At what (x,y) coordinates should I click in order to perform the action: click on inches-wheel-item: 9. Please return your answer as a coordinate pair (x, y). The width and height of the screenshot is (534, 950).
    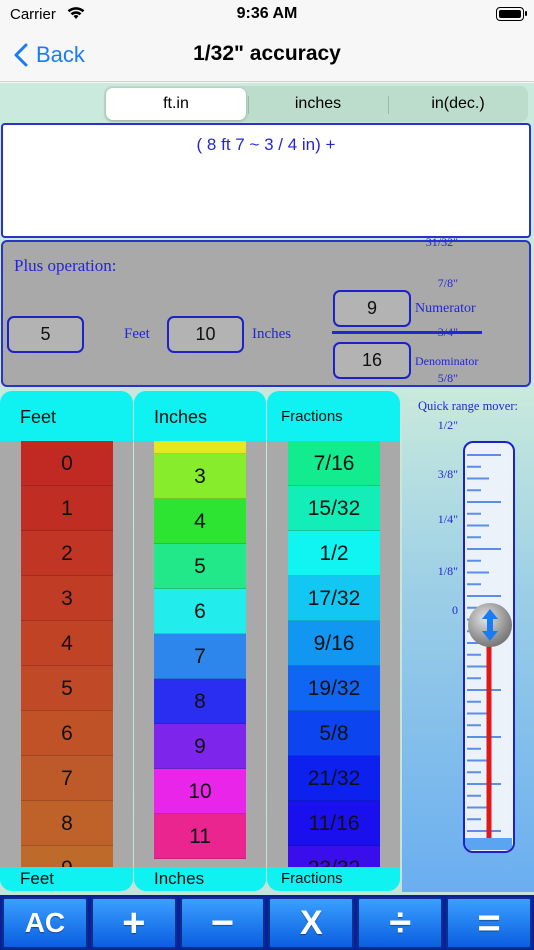
    Looking at the image, I should click on (200, 746).